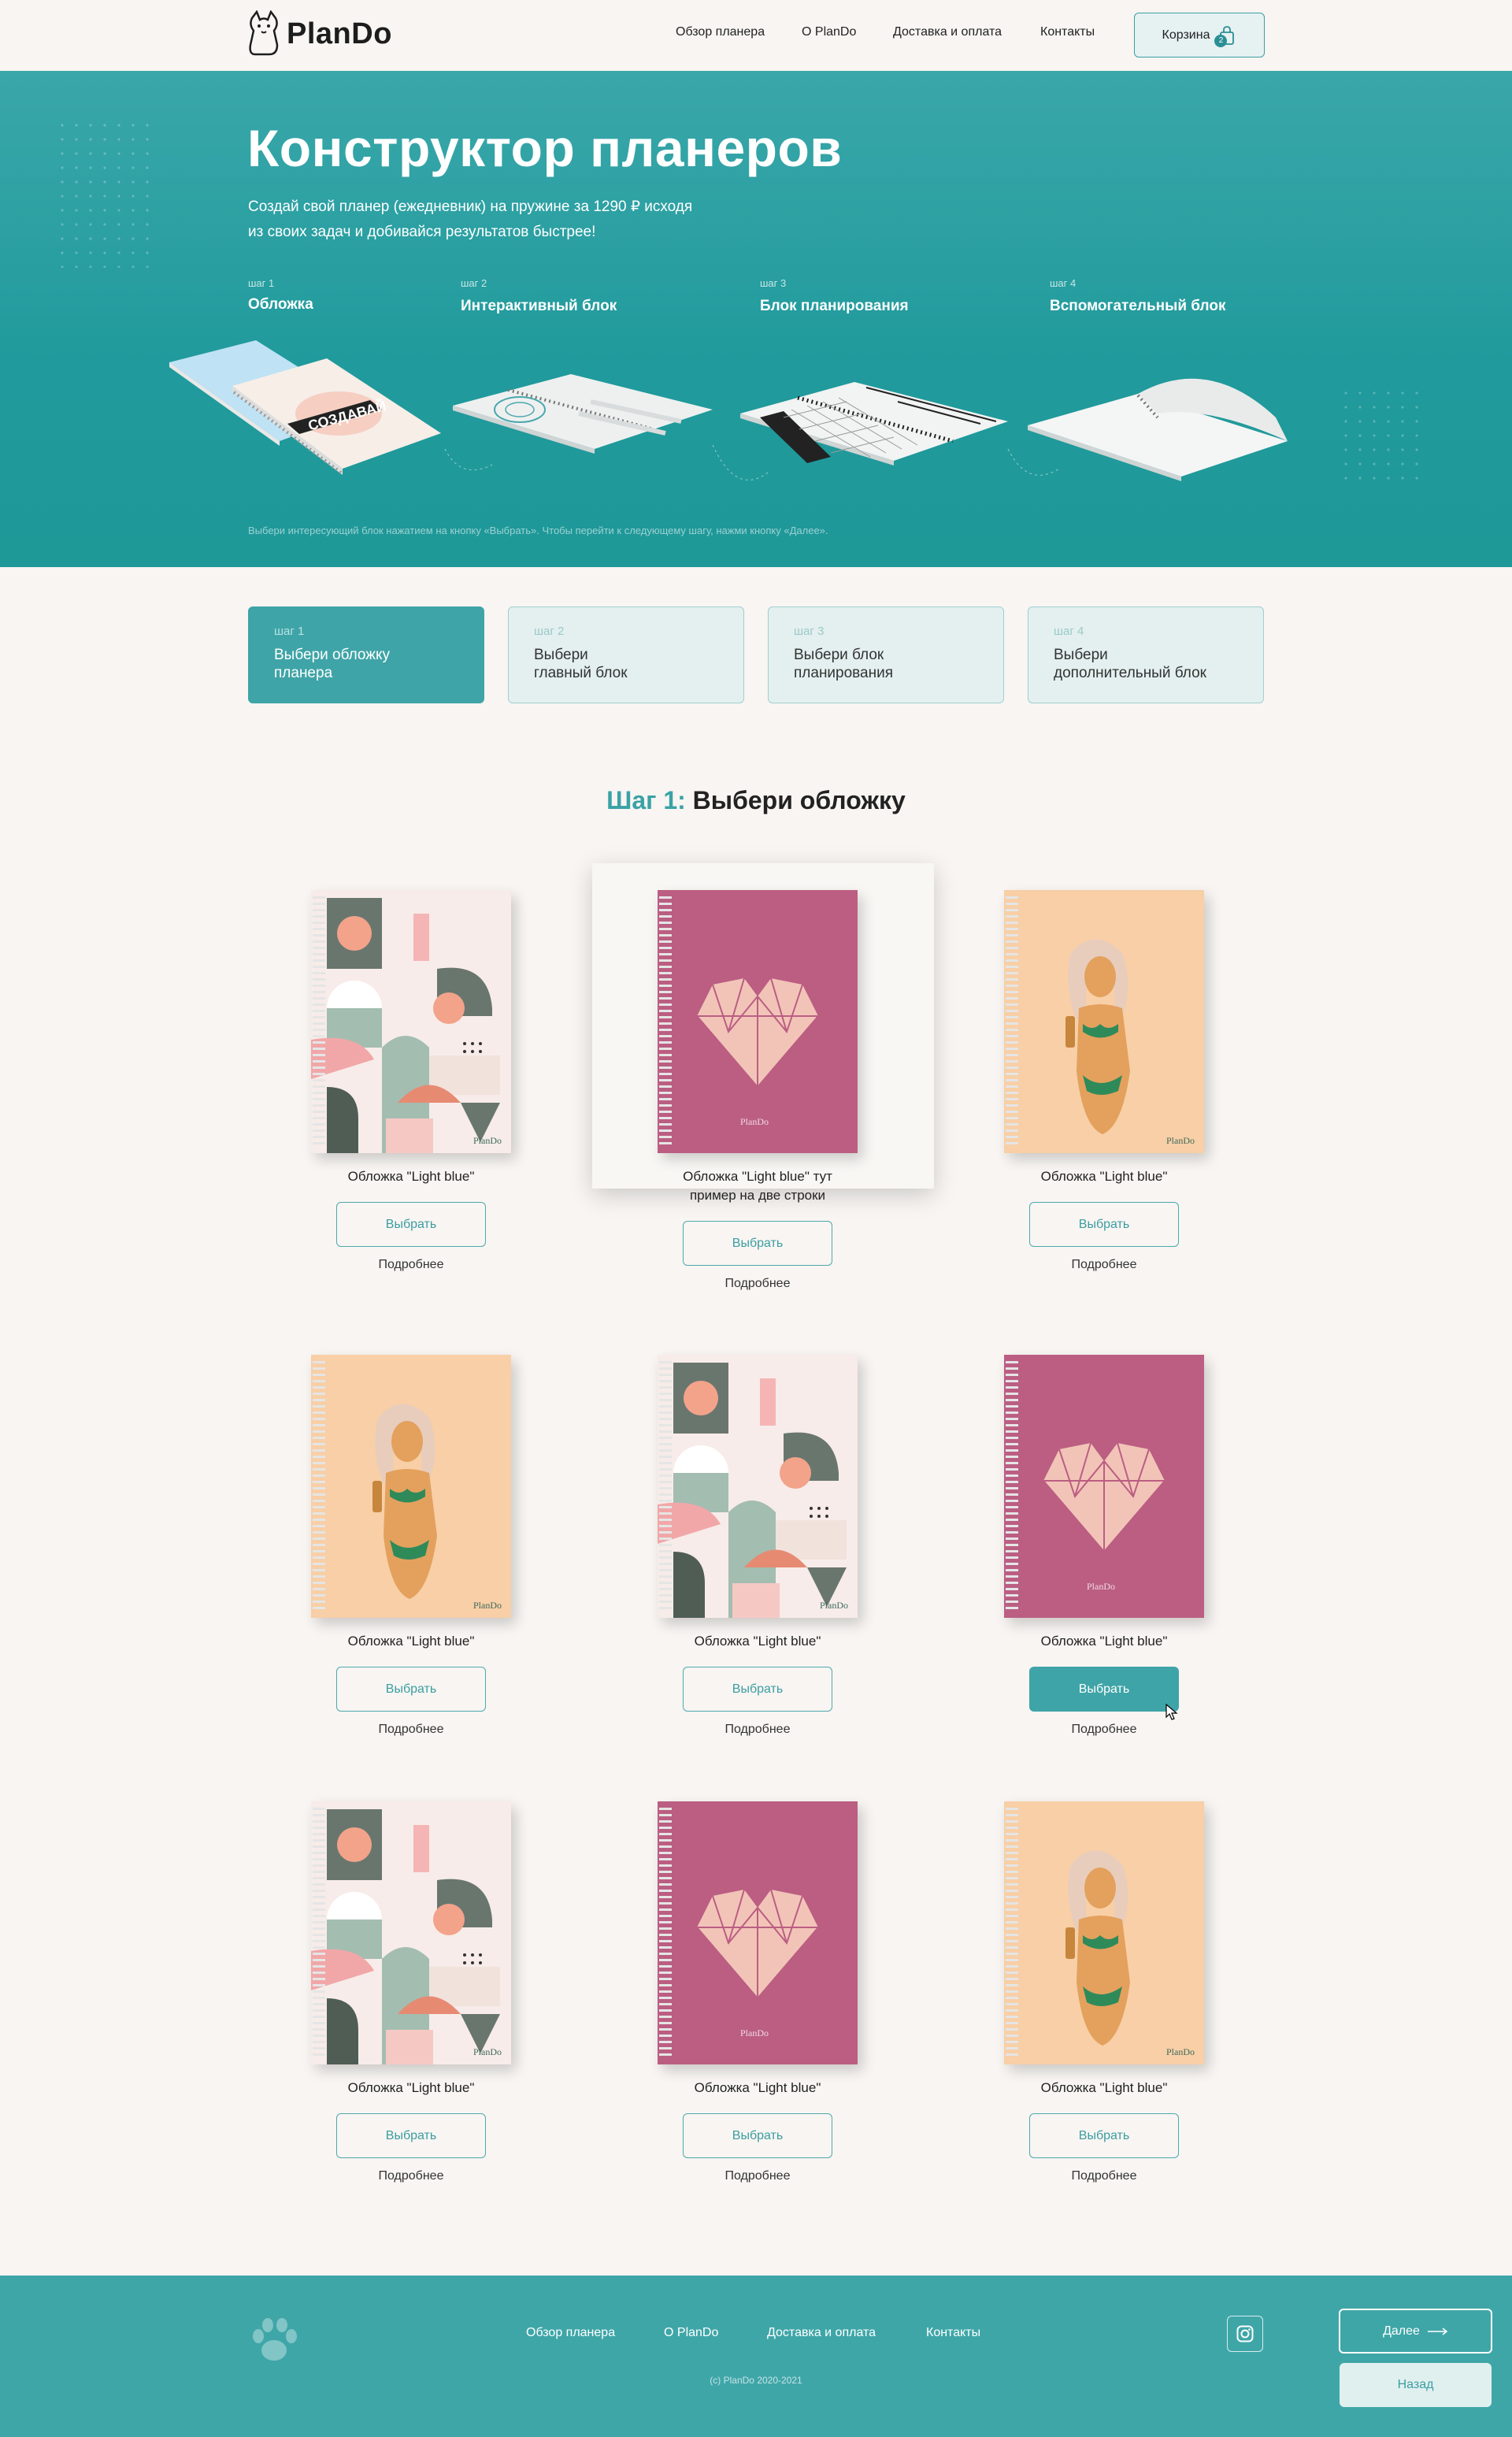  I want to click on arrow-right-icon, so click(1437, 2331).